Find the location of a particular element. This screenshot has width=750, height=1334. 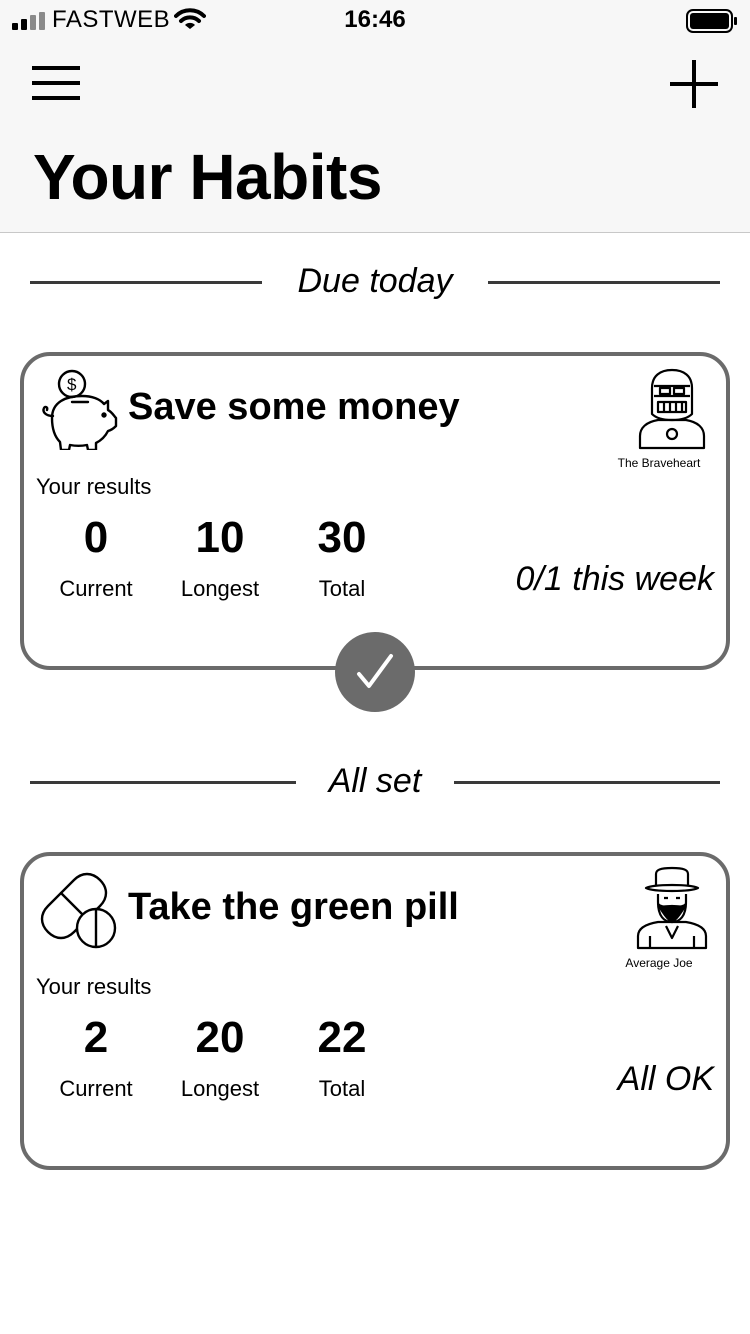

stat-current: 0 Current is located at coordinates (96, 556).